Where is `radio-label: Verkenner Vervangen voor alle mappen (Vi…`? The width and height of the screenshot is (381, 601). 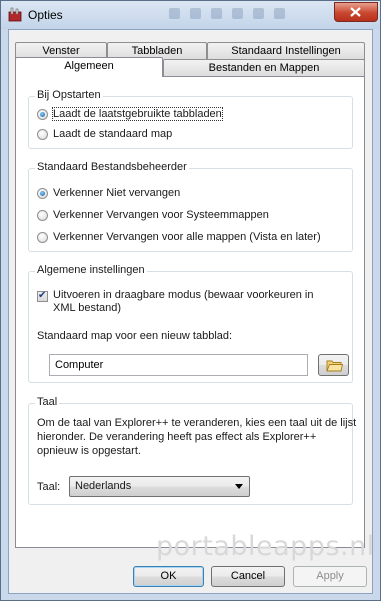
radio-label: Verkenner Vervangen voor alle mappen (Vi… is located at coordinates (187, 237).